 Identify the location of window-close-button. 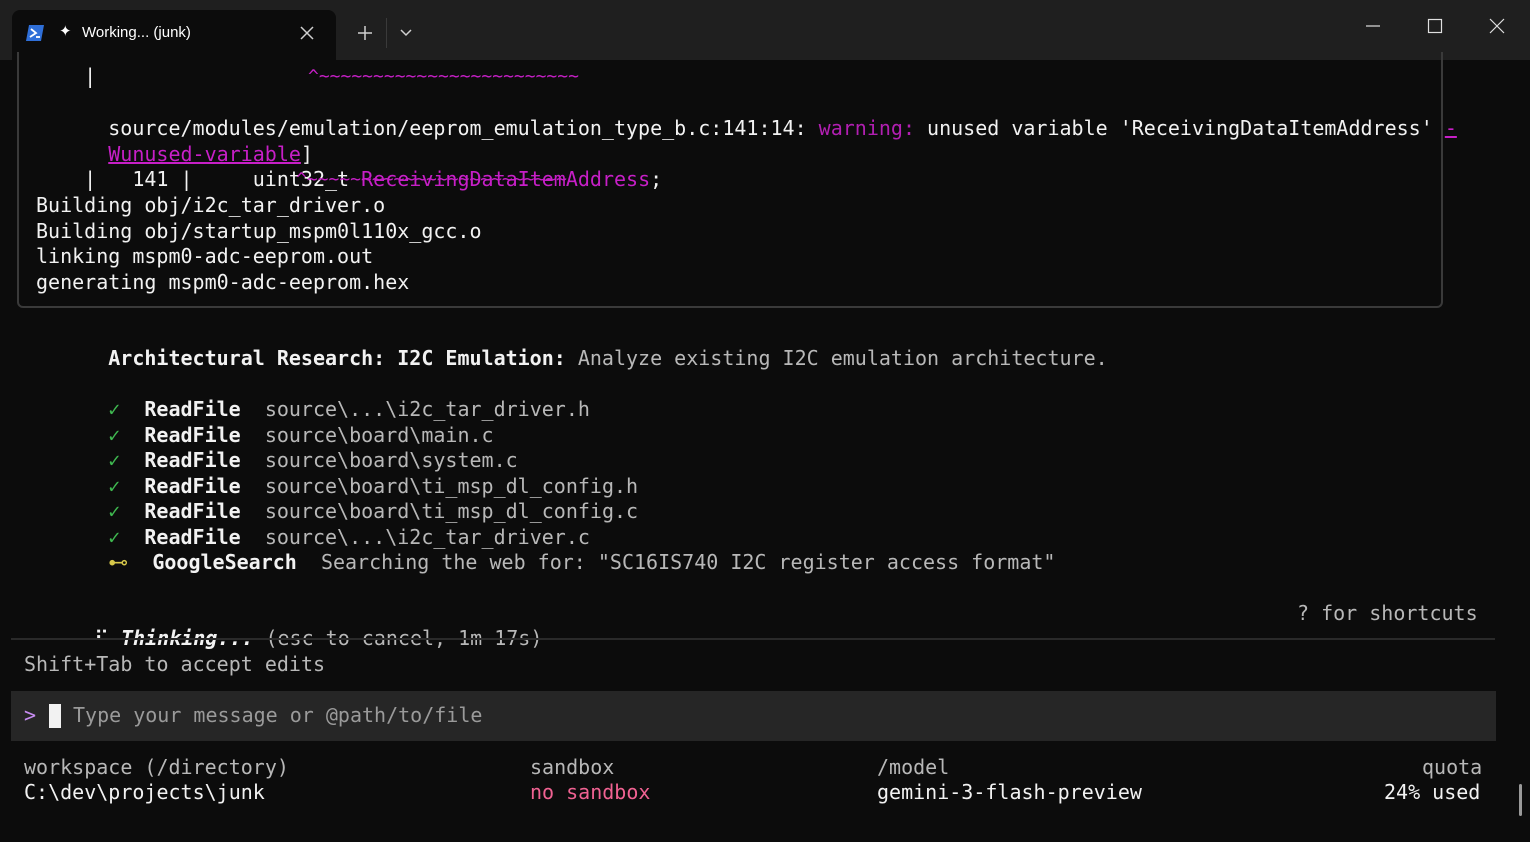
(1497, 27).